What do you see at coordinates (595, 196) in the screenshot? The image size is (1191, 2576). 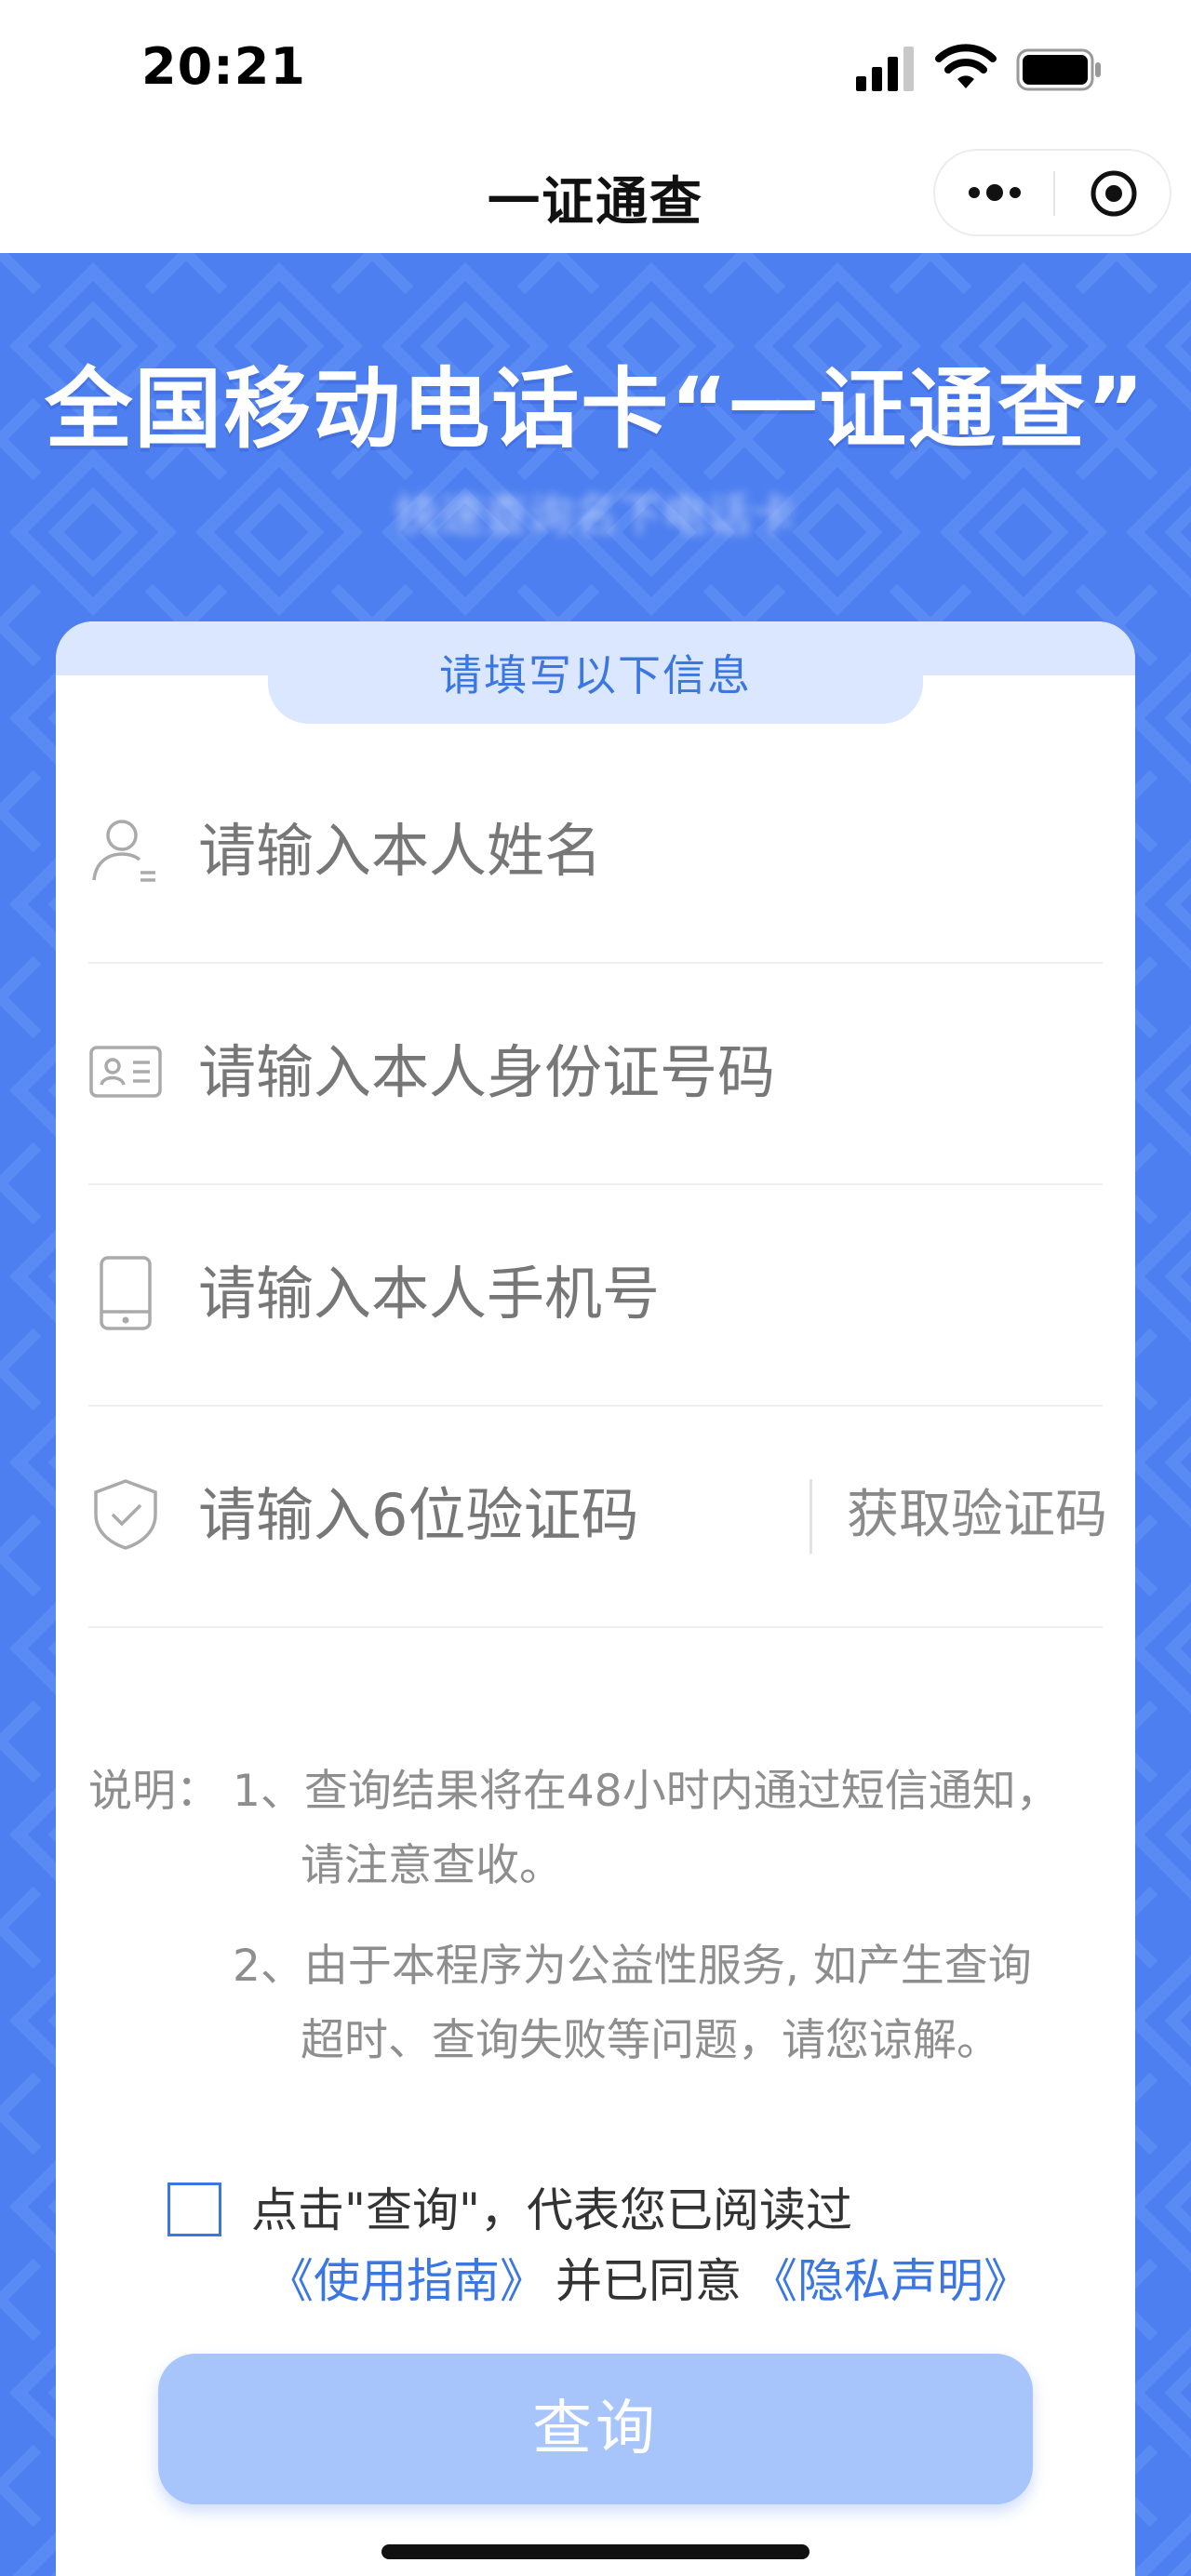 I see `navigation-bar: 一证通查` at bounding box center [595, 196].